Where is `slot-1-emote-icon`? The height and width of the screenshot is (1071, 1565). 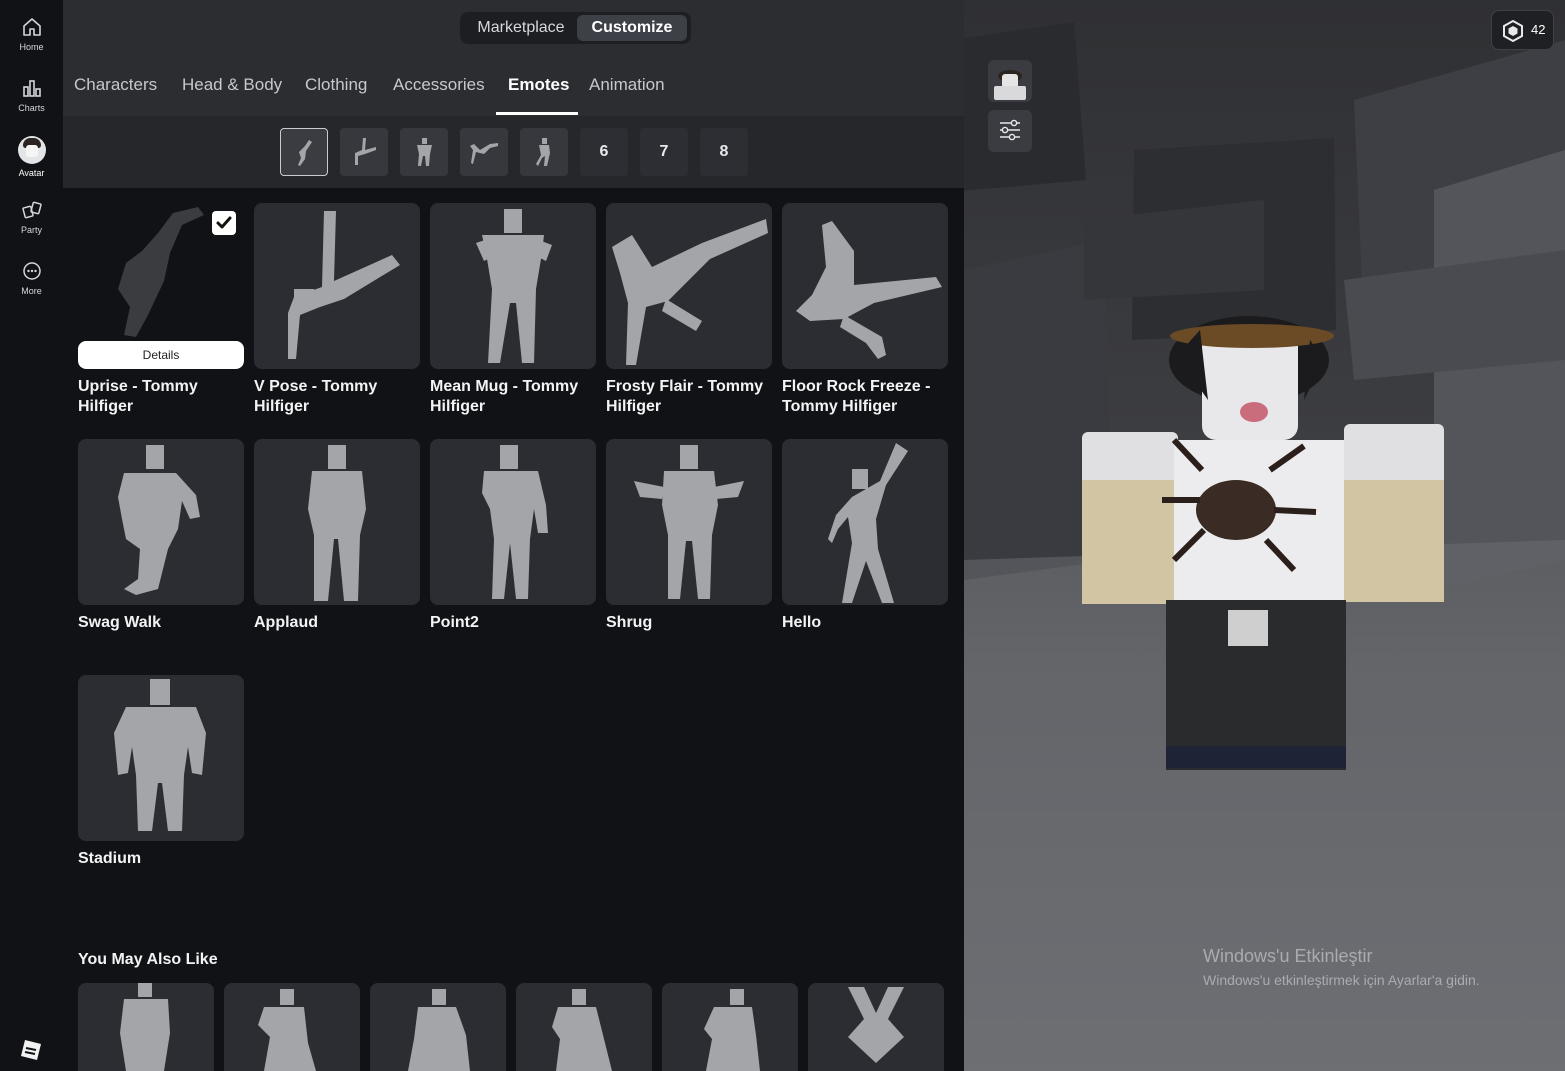
slot-1-emote-icon is located at coordinates (305, 153).